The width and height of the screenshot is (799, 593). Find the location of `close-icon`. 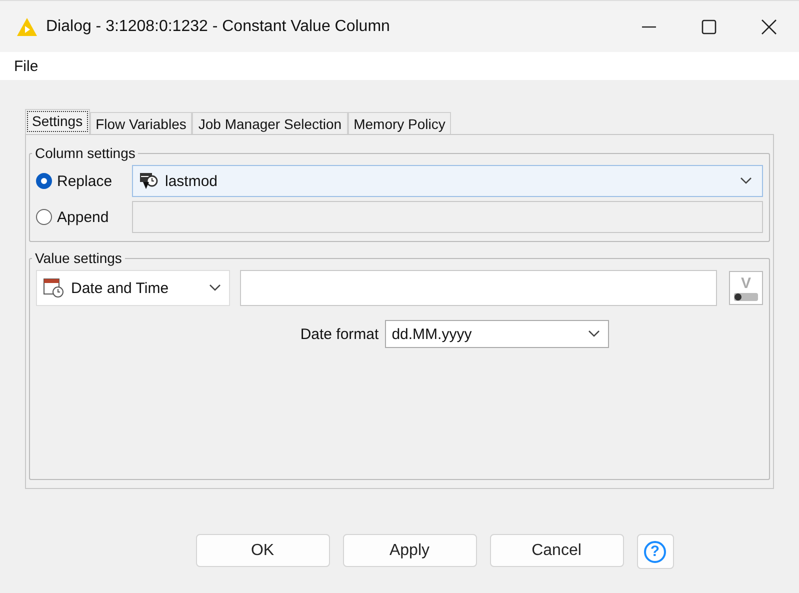

close-icon is located at coordinates (769, 26).